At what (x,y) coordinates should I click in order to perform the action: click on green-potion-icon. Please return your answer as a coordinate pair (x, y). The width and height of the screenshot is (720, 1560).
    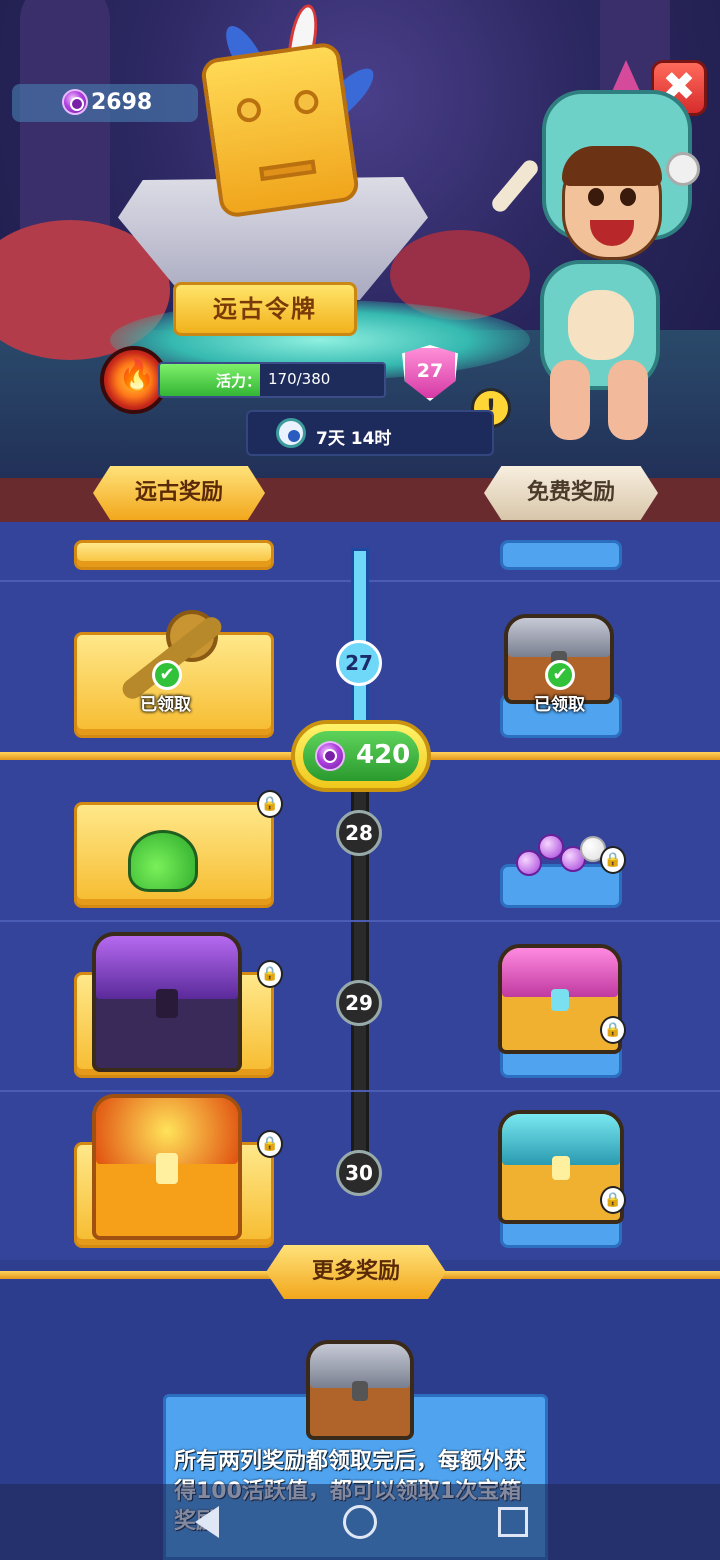
    Looking at the image, I should click on (163, 861).